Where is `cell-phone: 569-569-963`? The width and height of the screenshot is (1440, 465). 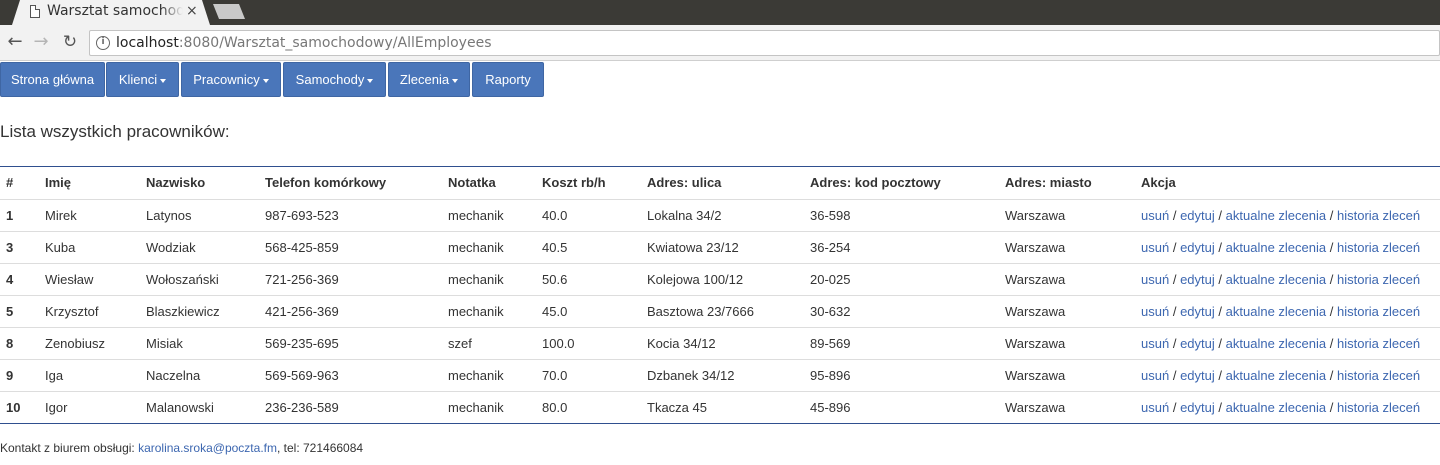 cell-phone: 569-569-963 is located at coordinates (302, 375).